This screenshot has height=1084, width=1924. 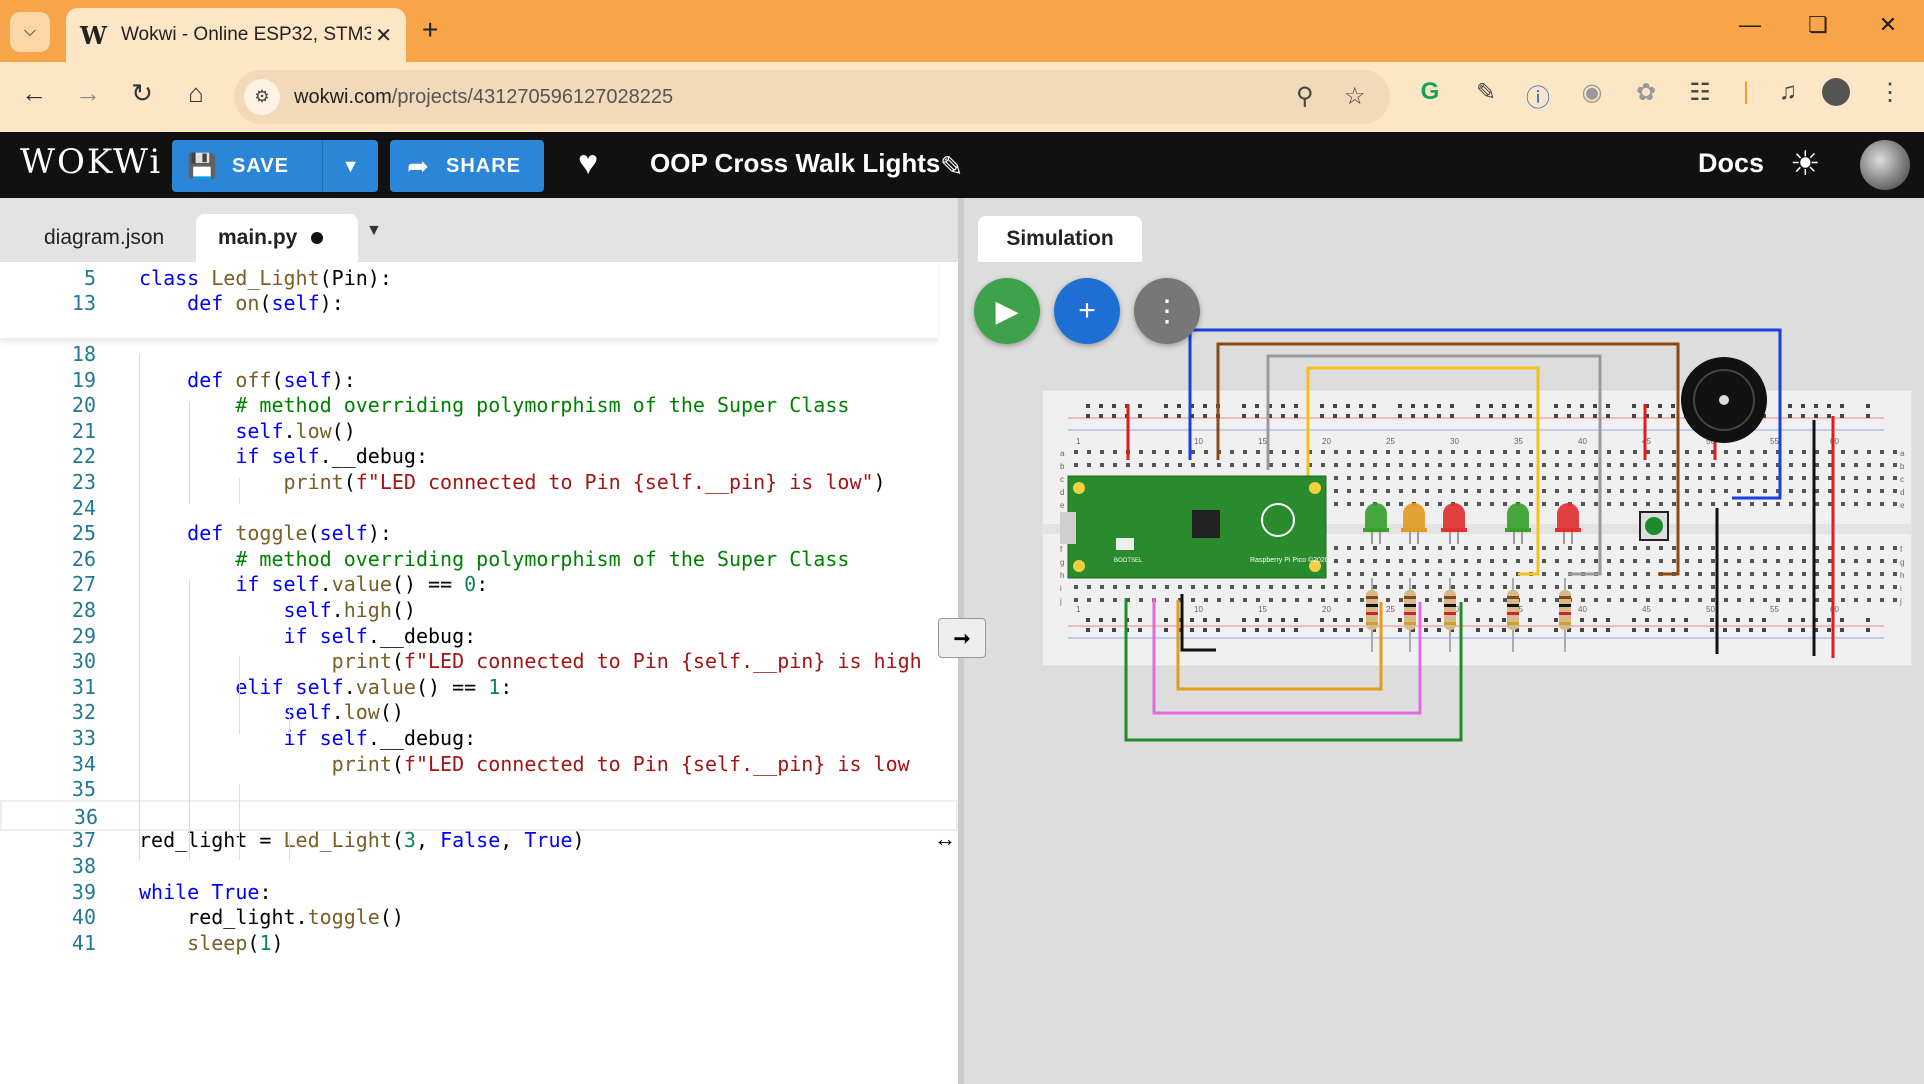 I want to click on new-tab-button: +, so click(x=430, y=30).